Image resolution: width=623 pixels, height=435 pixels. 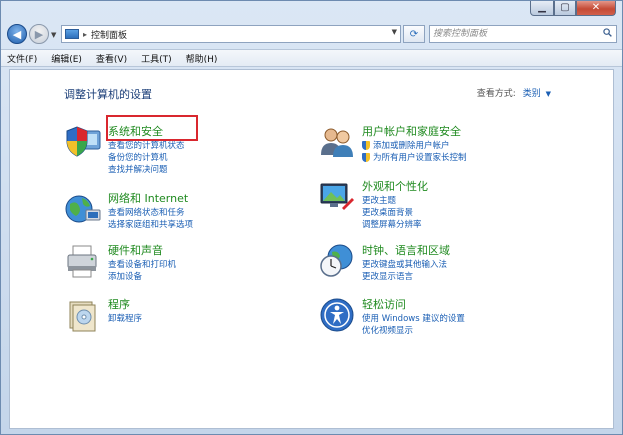 I want to click on link-recommended-settings: 使用 Windows 建议的设置, so click(x=413, y=318).